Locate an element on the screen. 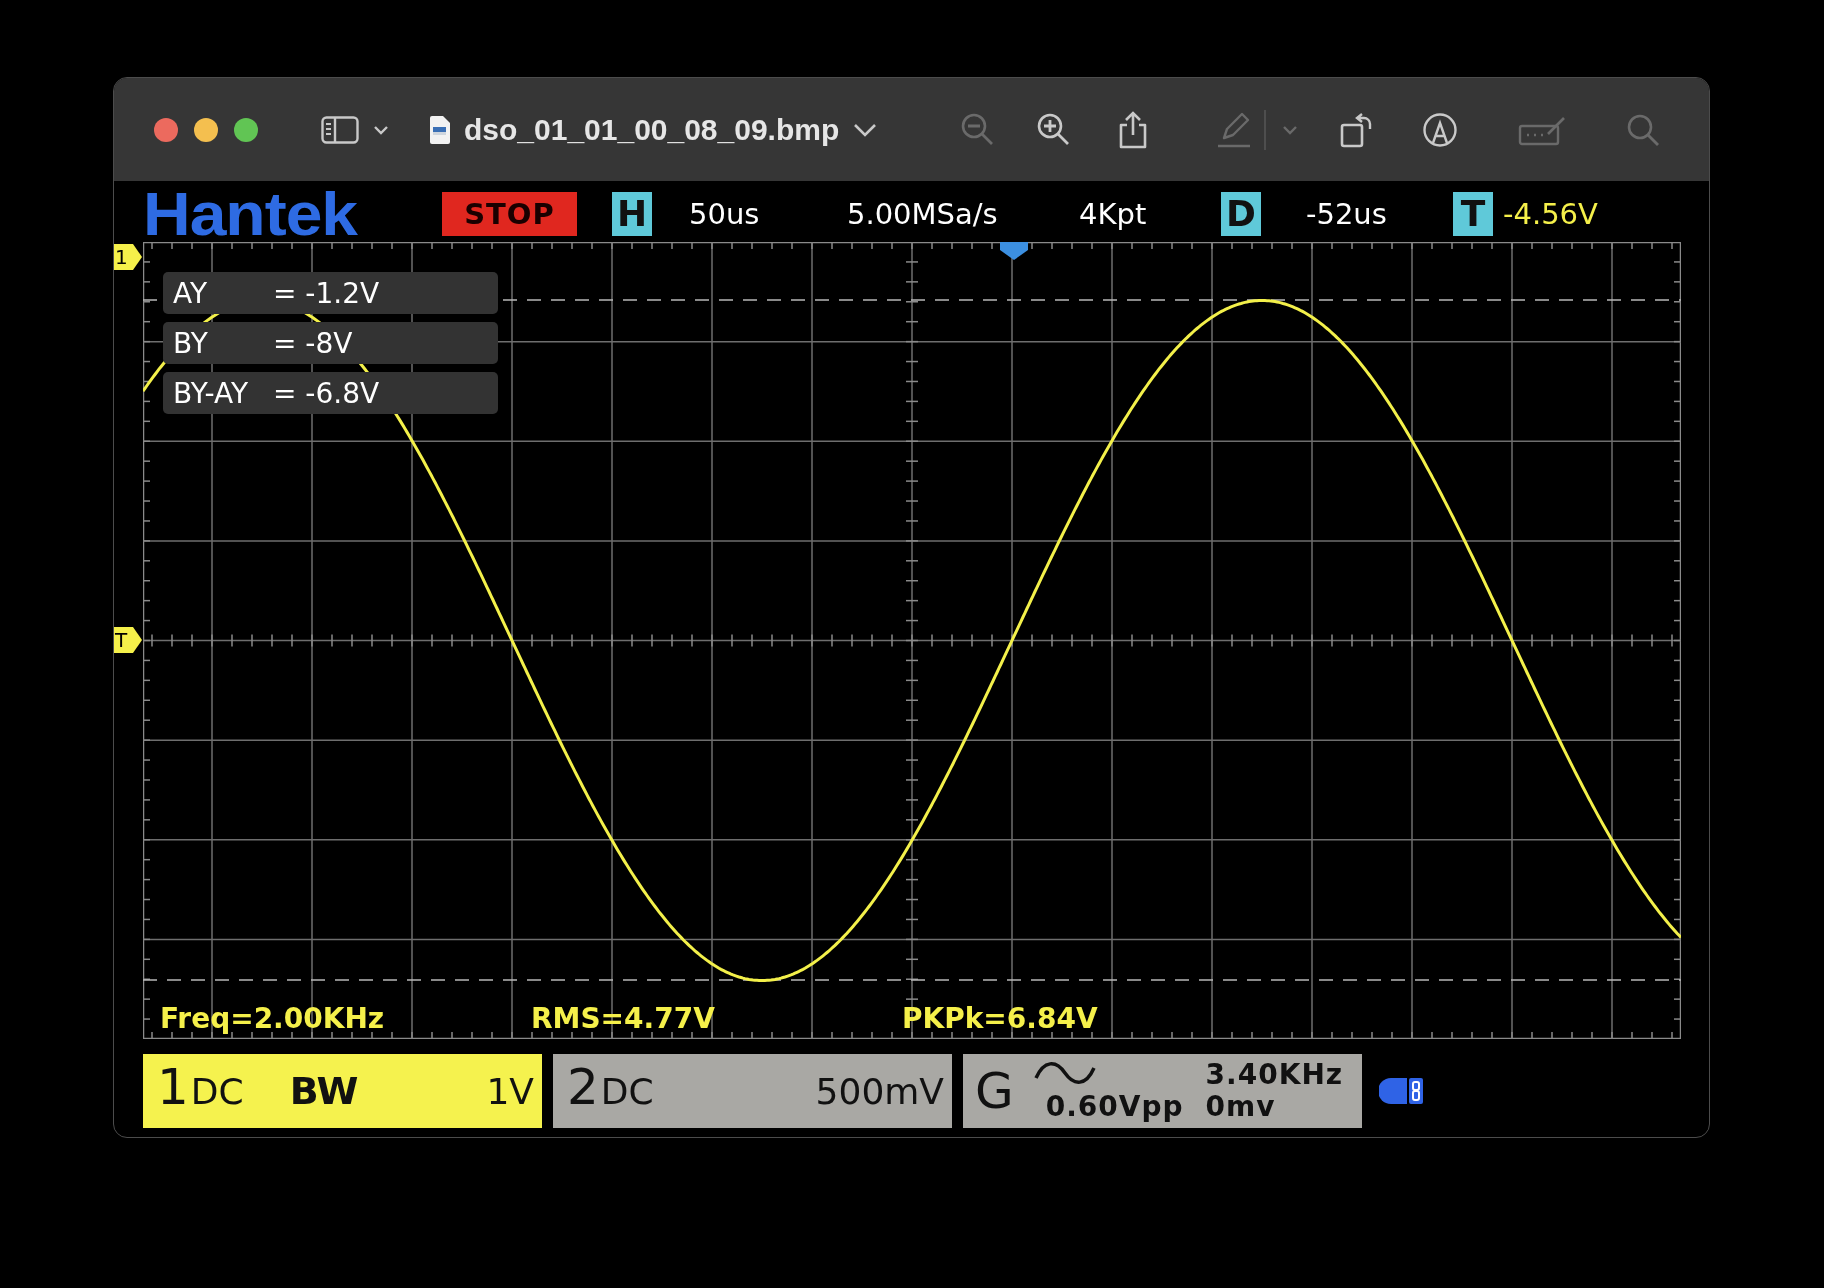 Image resolution: width=1824 pixels, height=1288 pixels. readout-label: BY-AY is located at coordinates (211, 393).